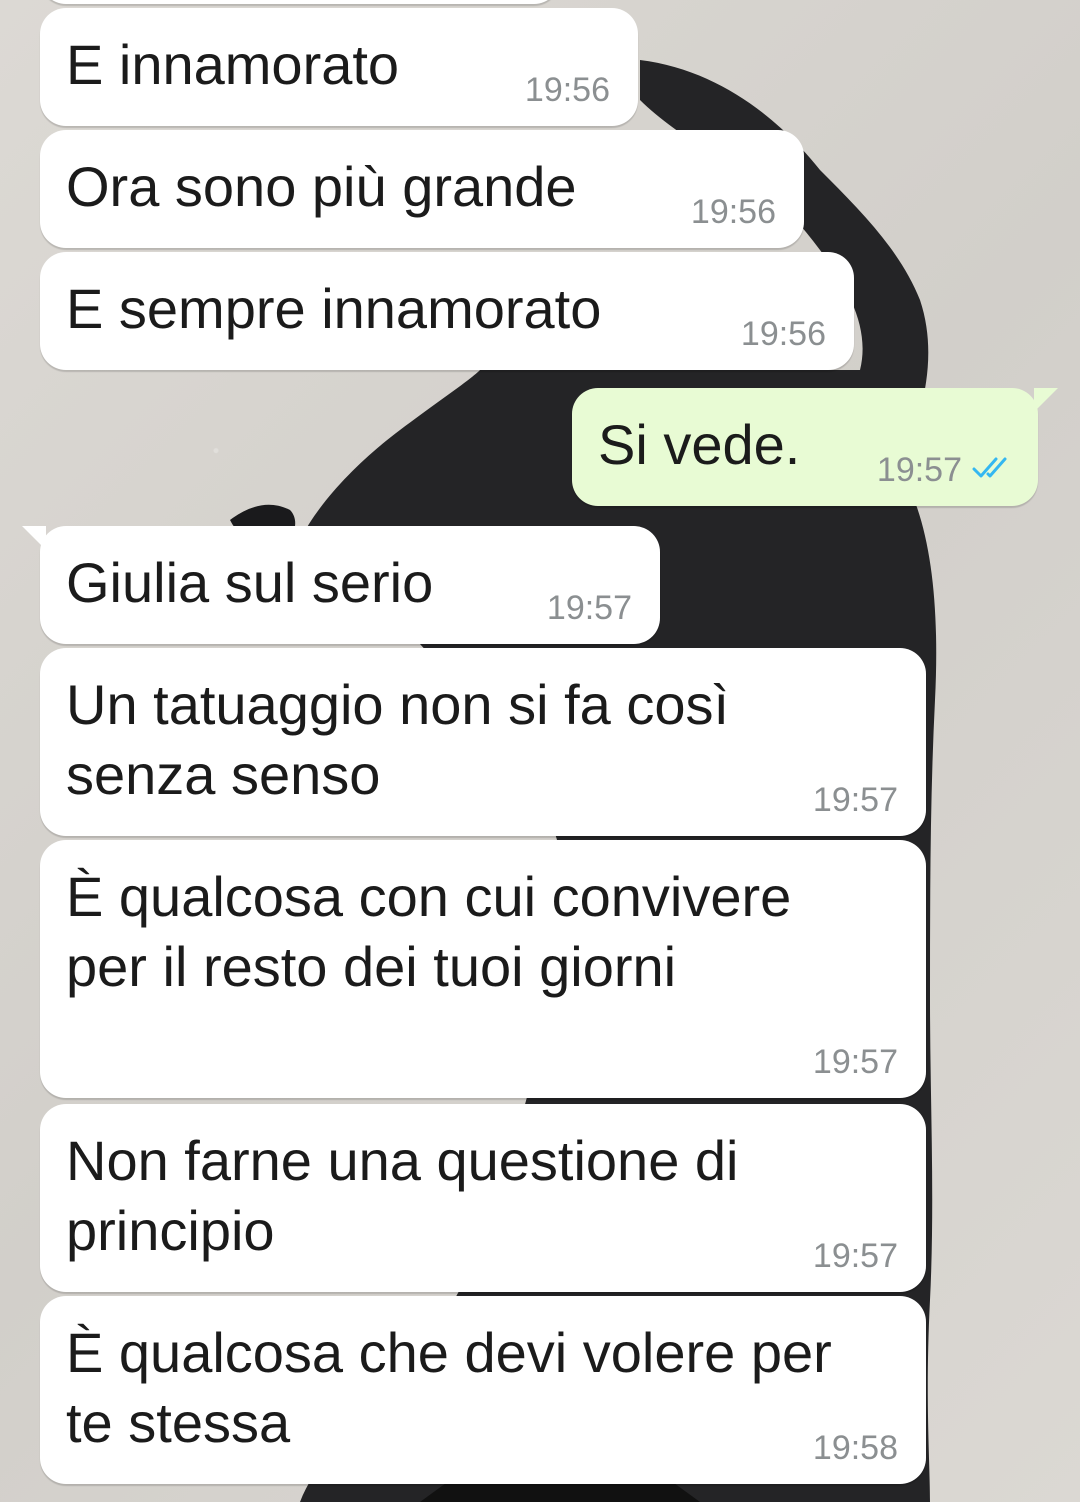  What do you see at coordinates (815, 447) in the screenshot?
I see `message-bubble-outgoing: Si vede. 19:57` at bounding box center [815, 447].